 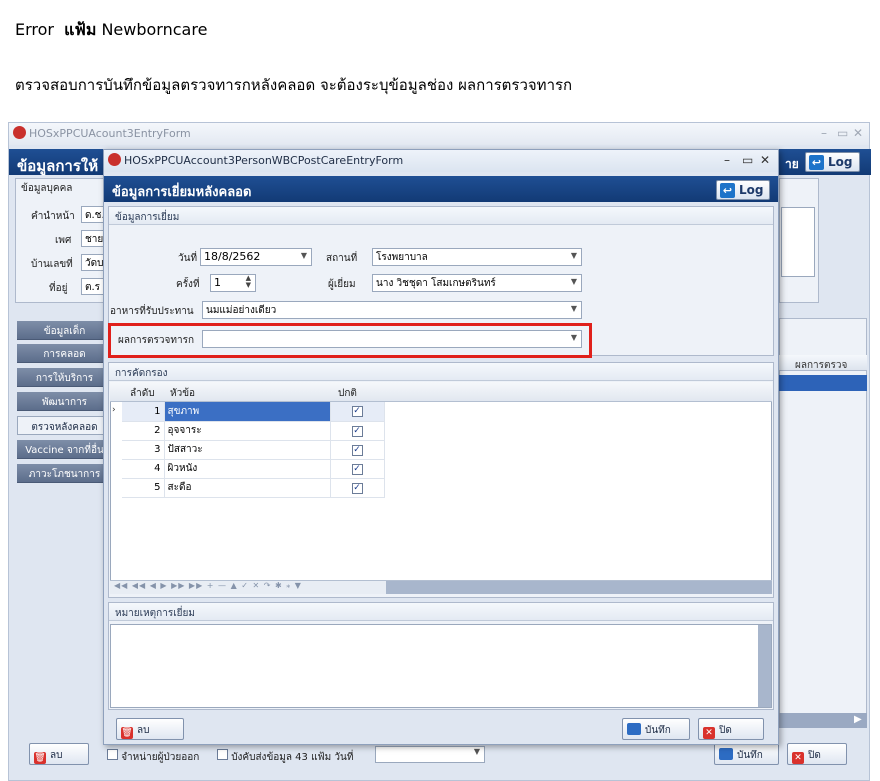 I want to click on grid-col-topic: หัวข้อ, so click(x=183, y=393).